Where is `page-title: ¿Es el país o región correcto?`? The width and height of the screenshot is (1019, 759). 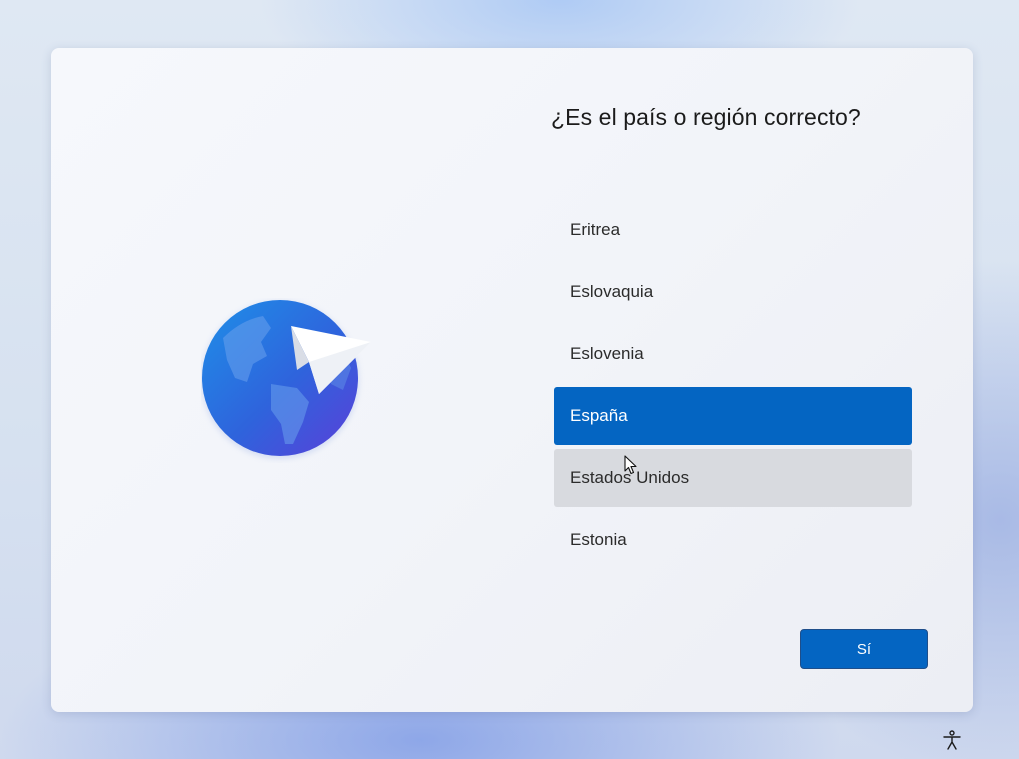 page-title: ¿Es el país o región correcto? is located at coordinates (706, 117).